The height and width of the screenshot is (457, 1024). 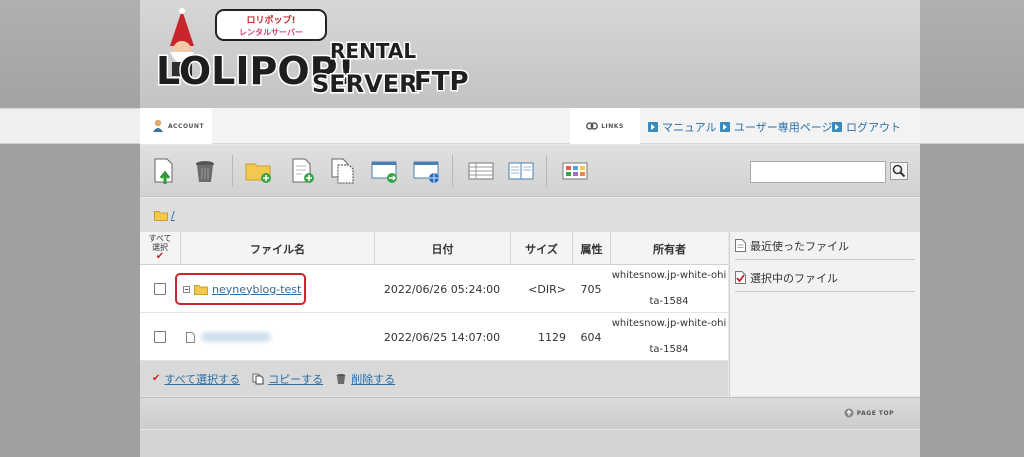 What do you see at coordinates (365, 84) in the screenshot?
I see `logo-line2b: SERVER` at bounding box center [365, 84].